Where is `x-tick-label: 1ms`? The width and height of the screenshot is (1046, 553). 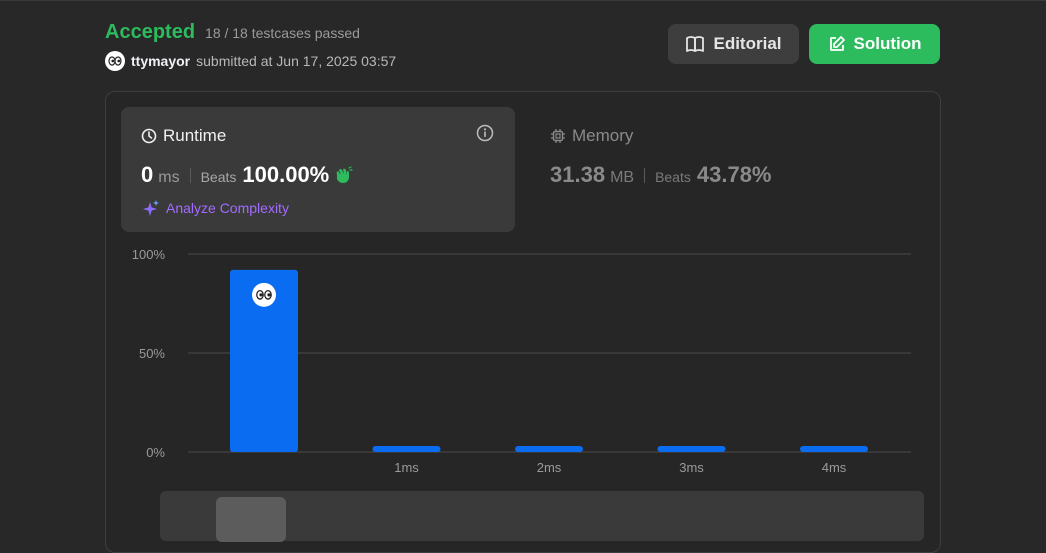 x-tick-label: 1ms is located at coordinates (406, 467).